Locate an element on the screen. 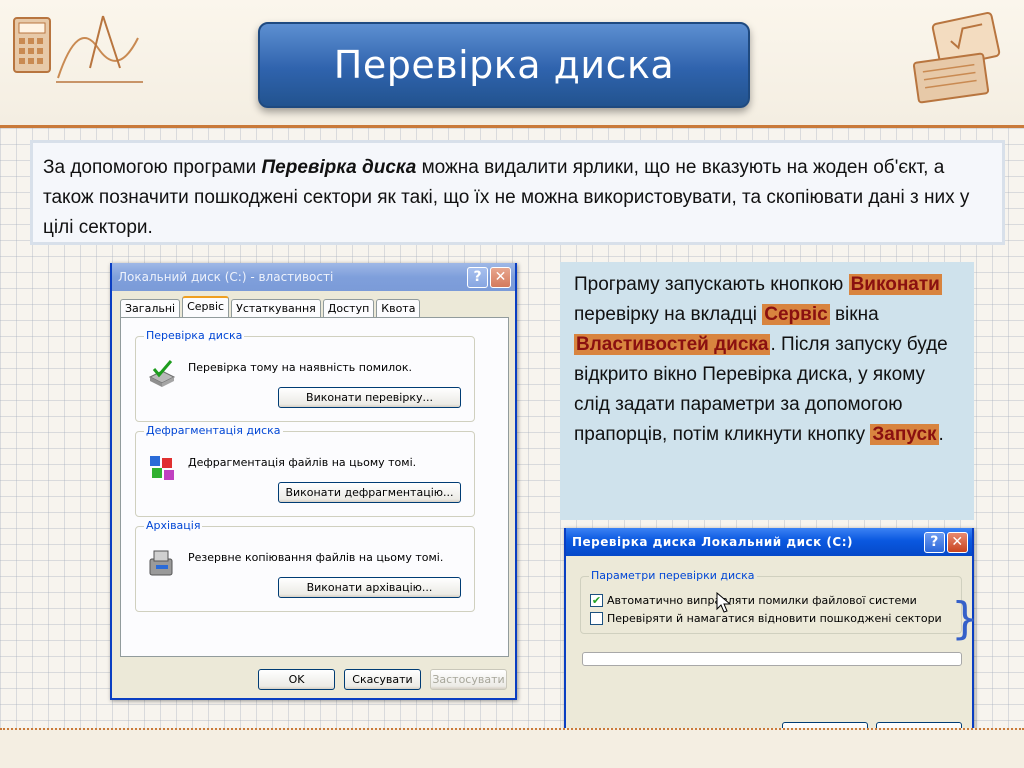 The height and width of the screenshot is (768, 1024). check-disk-legend: Перевірка диска is located at coordinates (194, 335).